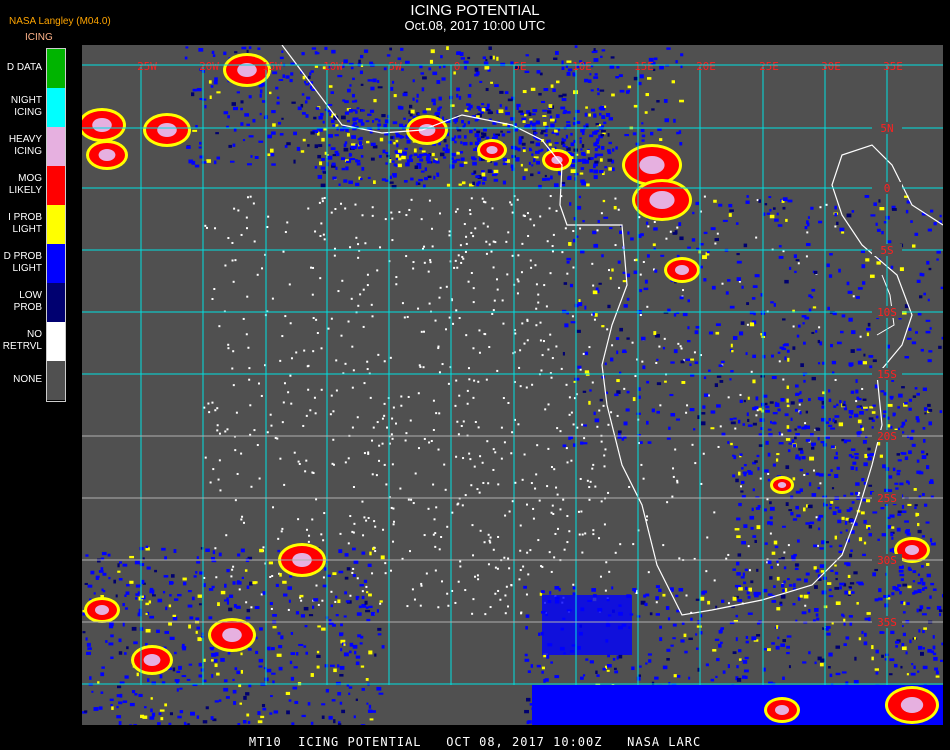  I want to click on legend-swatch, so click(56, 341).